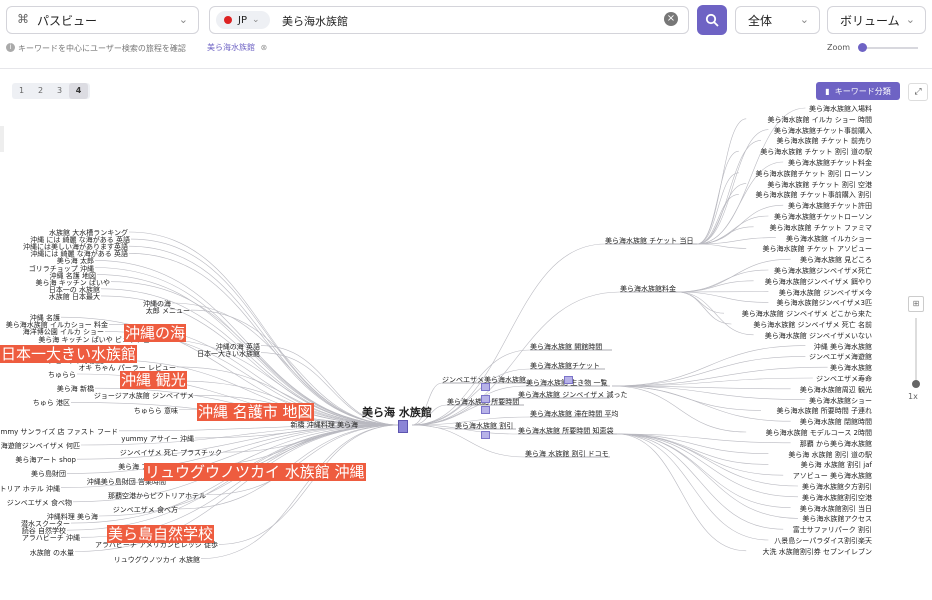 The width and height of the screenshot is (932, 600). Describe the element at coordinates (157, 439) in the screenshot. I see `left-keyword-node: yummy アサイー 沖縄` at that location.